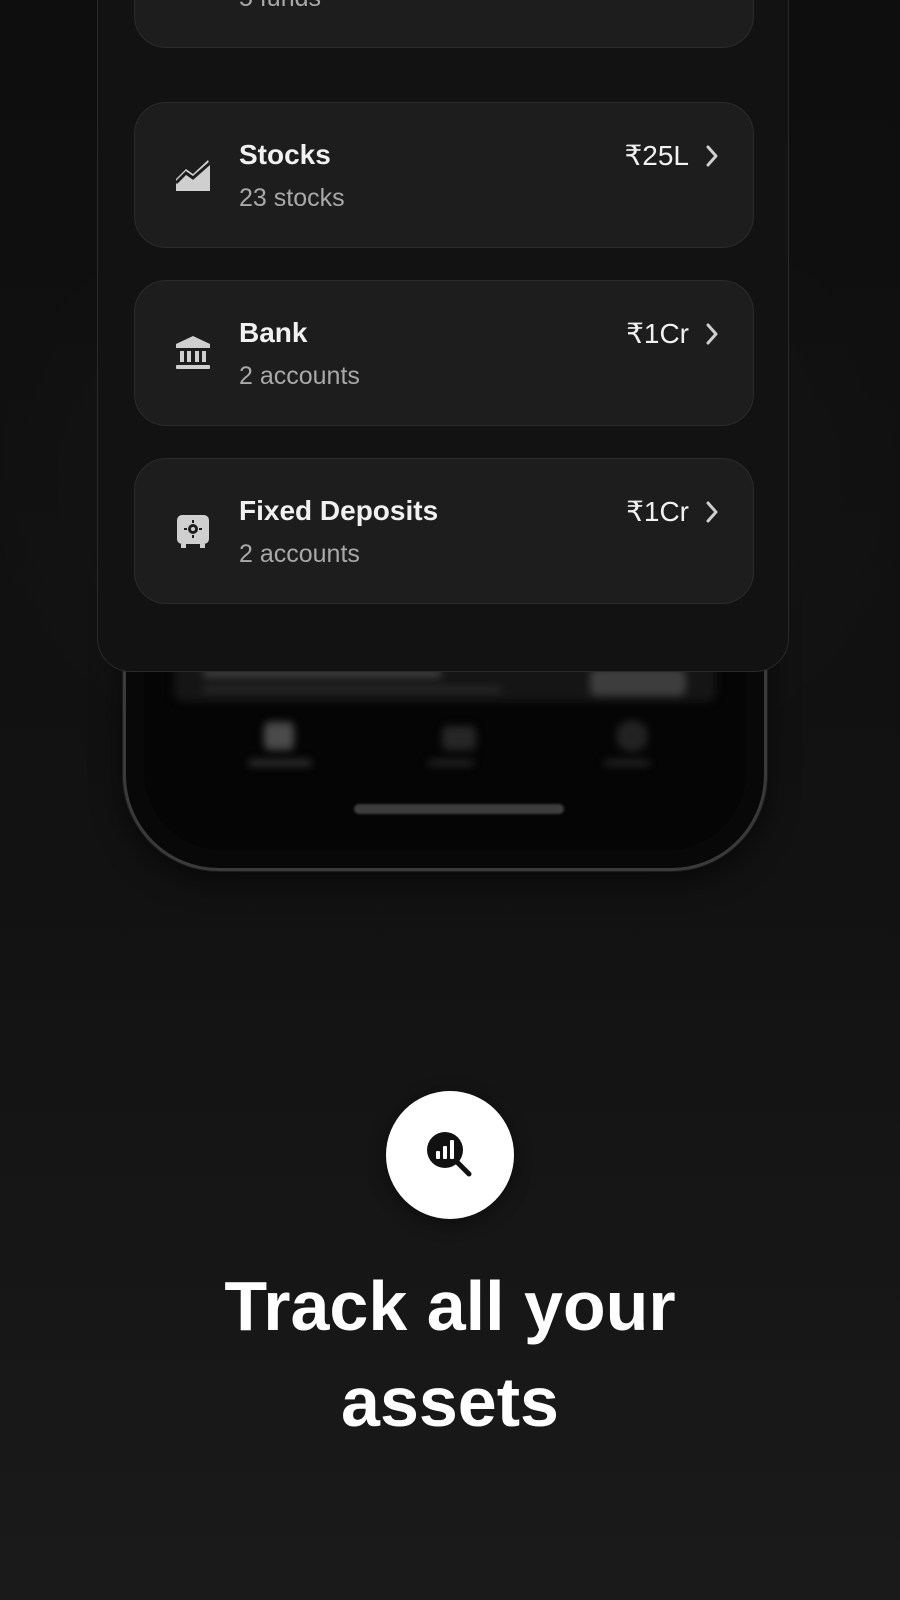 This screenshot has height=1600, width=900. I want to click on blurred-text, so click(352, 689).